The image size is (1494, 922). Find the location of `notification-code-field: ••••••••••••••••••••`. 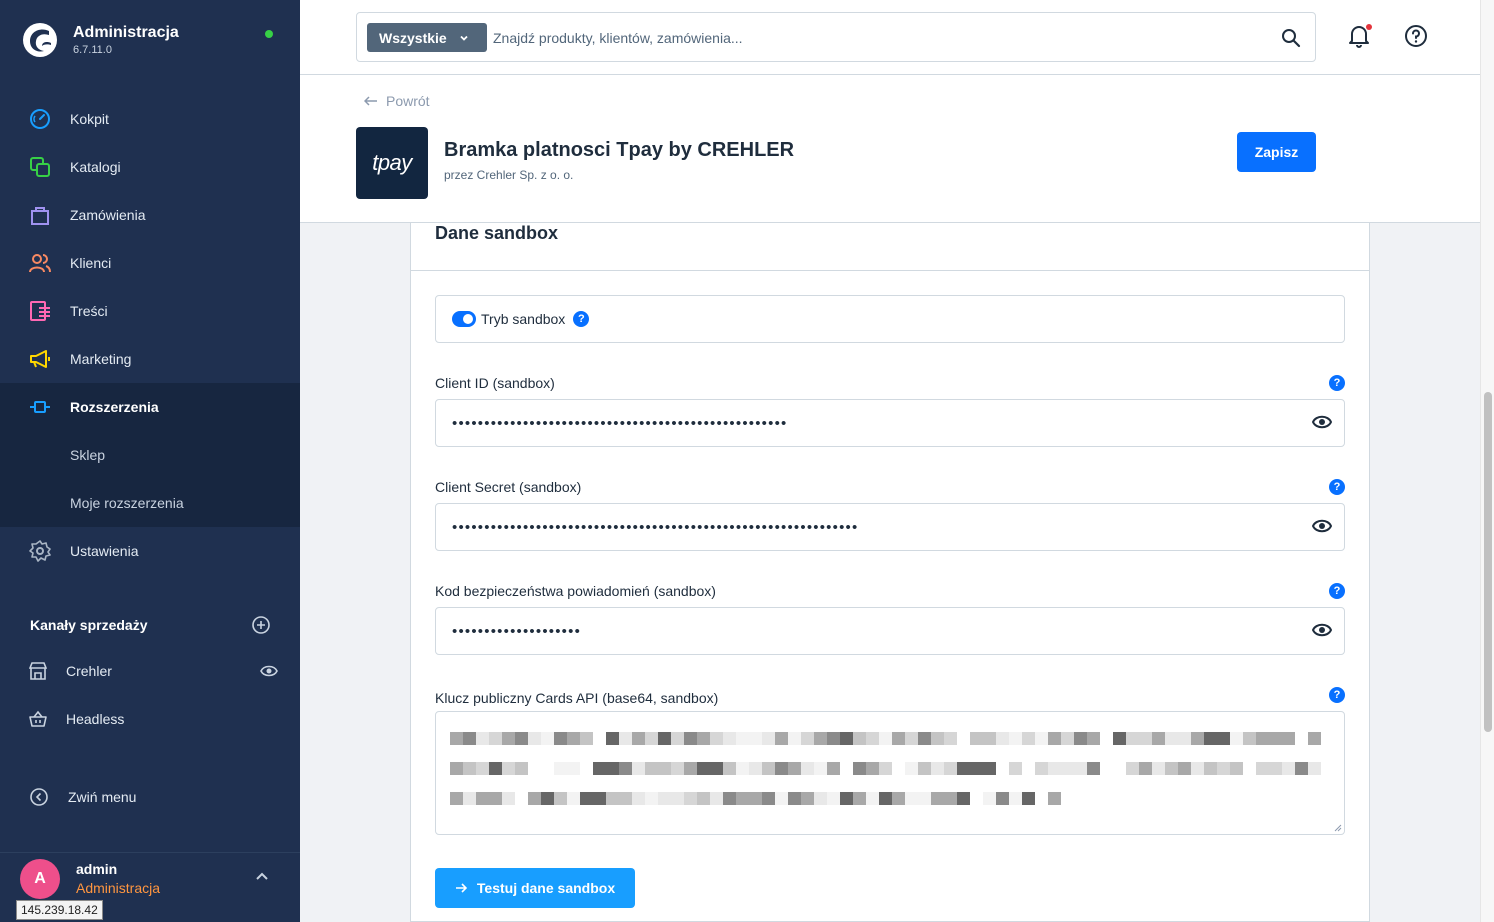

notification-code-field: •••••••••••••••••••• is located at coordinates (890, 631).